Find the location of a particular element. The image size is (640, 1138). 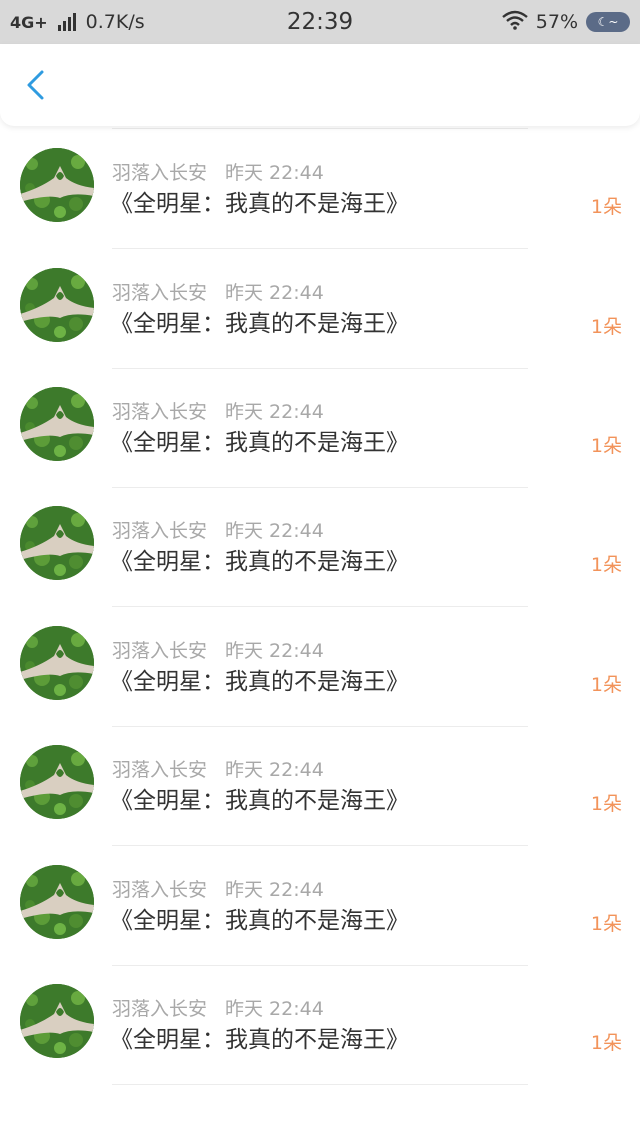

network-speed: 0.7K/s is located at coordinates (115, 22).